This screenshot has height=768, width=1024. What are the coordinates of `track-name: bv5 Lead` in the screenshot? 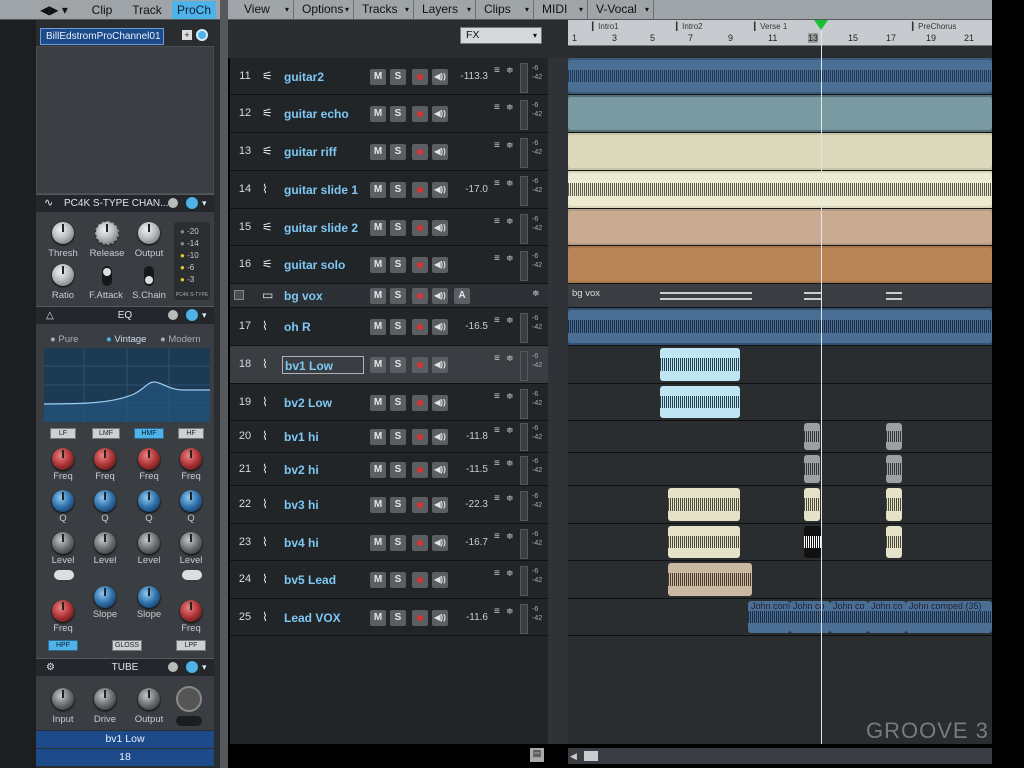 It's located at (323, 580).